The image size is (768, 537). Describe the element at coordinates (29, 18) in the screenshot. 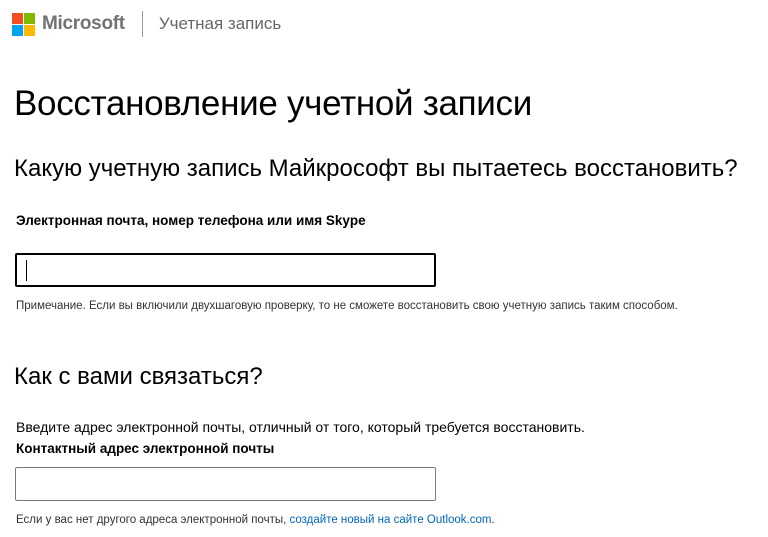

I see `logo-green-square` at that location.